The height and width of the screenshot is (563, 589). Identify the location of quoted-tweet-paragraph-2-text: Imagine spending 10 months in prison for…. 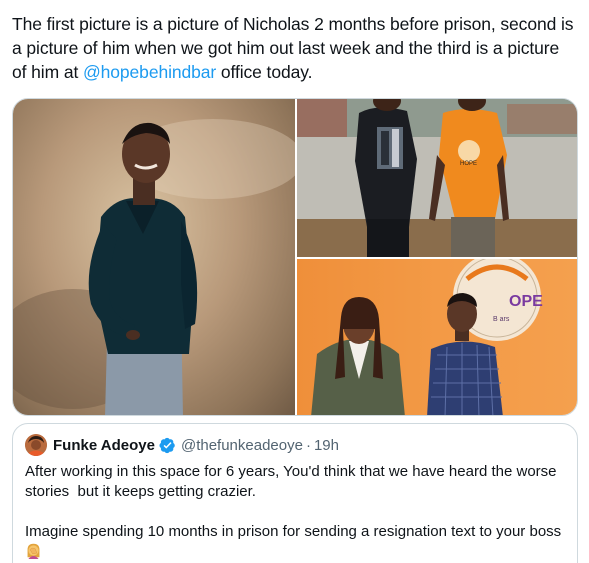
(293, 531).